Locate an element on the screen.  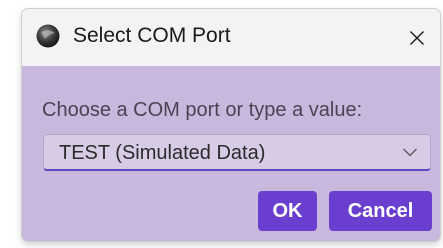
ok-button: OK is located at coordinates (287, 211).